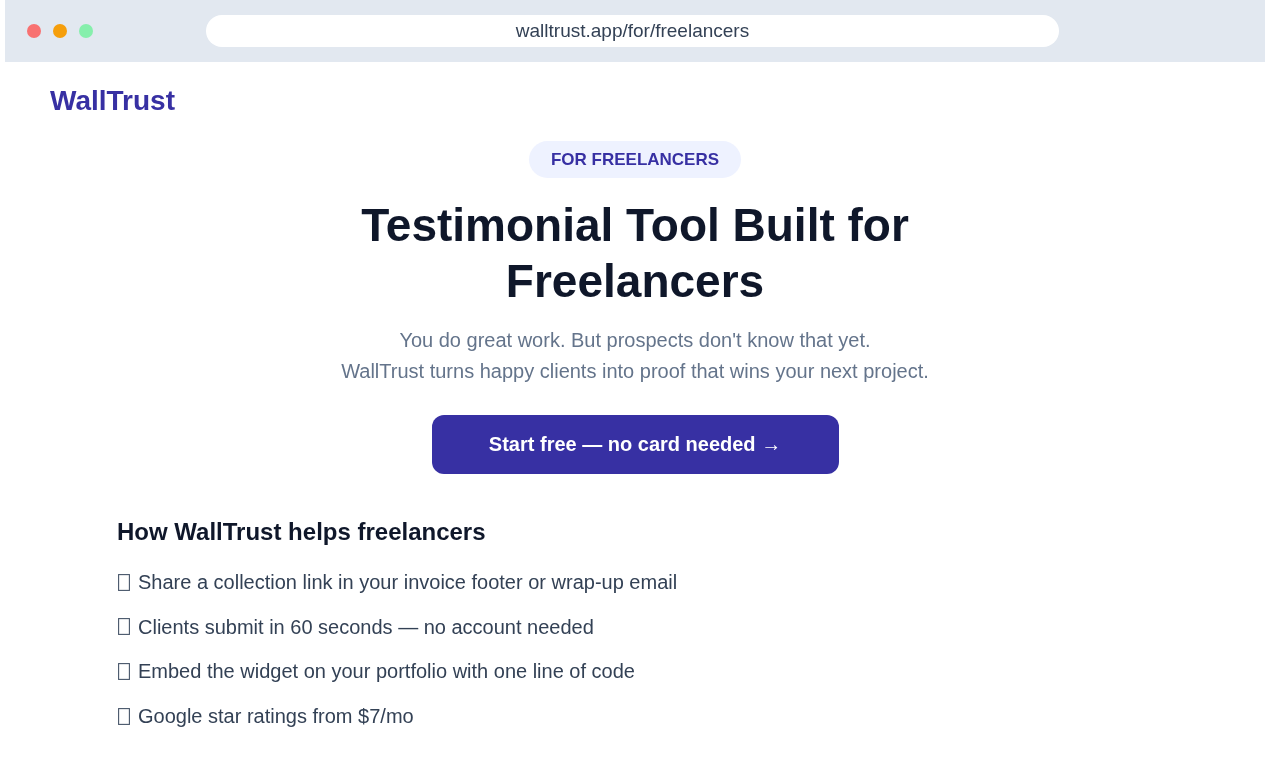 The width and height of the screenshot is (1270, 760). Describe the element at coordinates (635, 253) in the screenshot. I see `hero-heading: Testimonial Tool Built for Freelancers` at that location.